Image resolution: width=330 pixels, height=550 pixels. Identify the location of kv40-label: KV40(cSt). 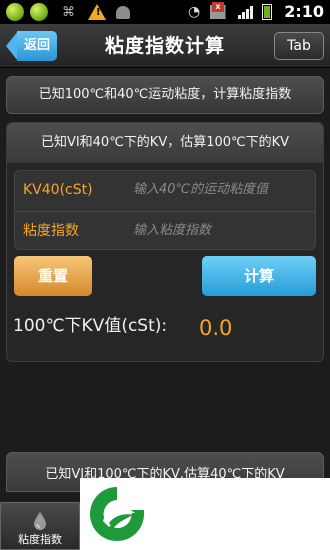
(58, 190).